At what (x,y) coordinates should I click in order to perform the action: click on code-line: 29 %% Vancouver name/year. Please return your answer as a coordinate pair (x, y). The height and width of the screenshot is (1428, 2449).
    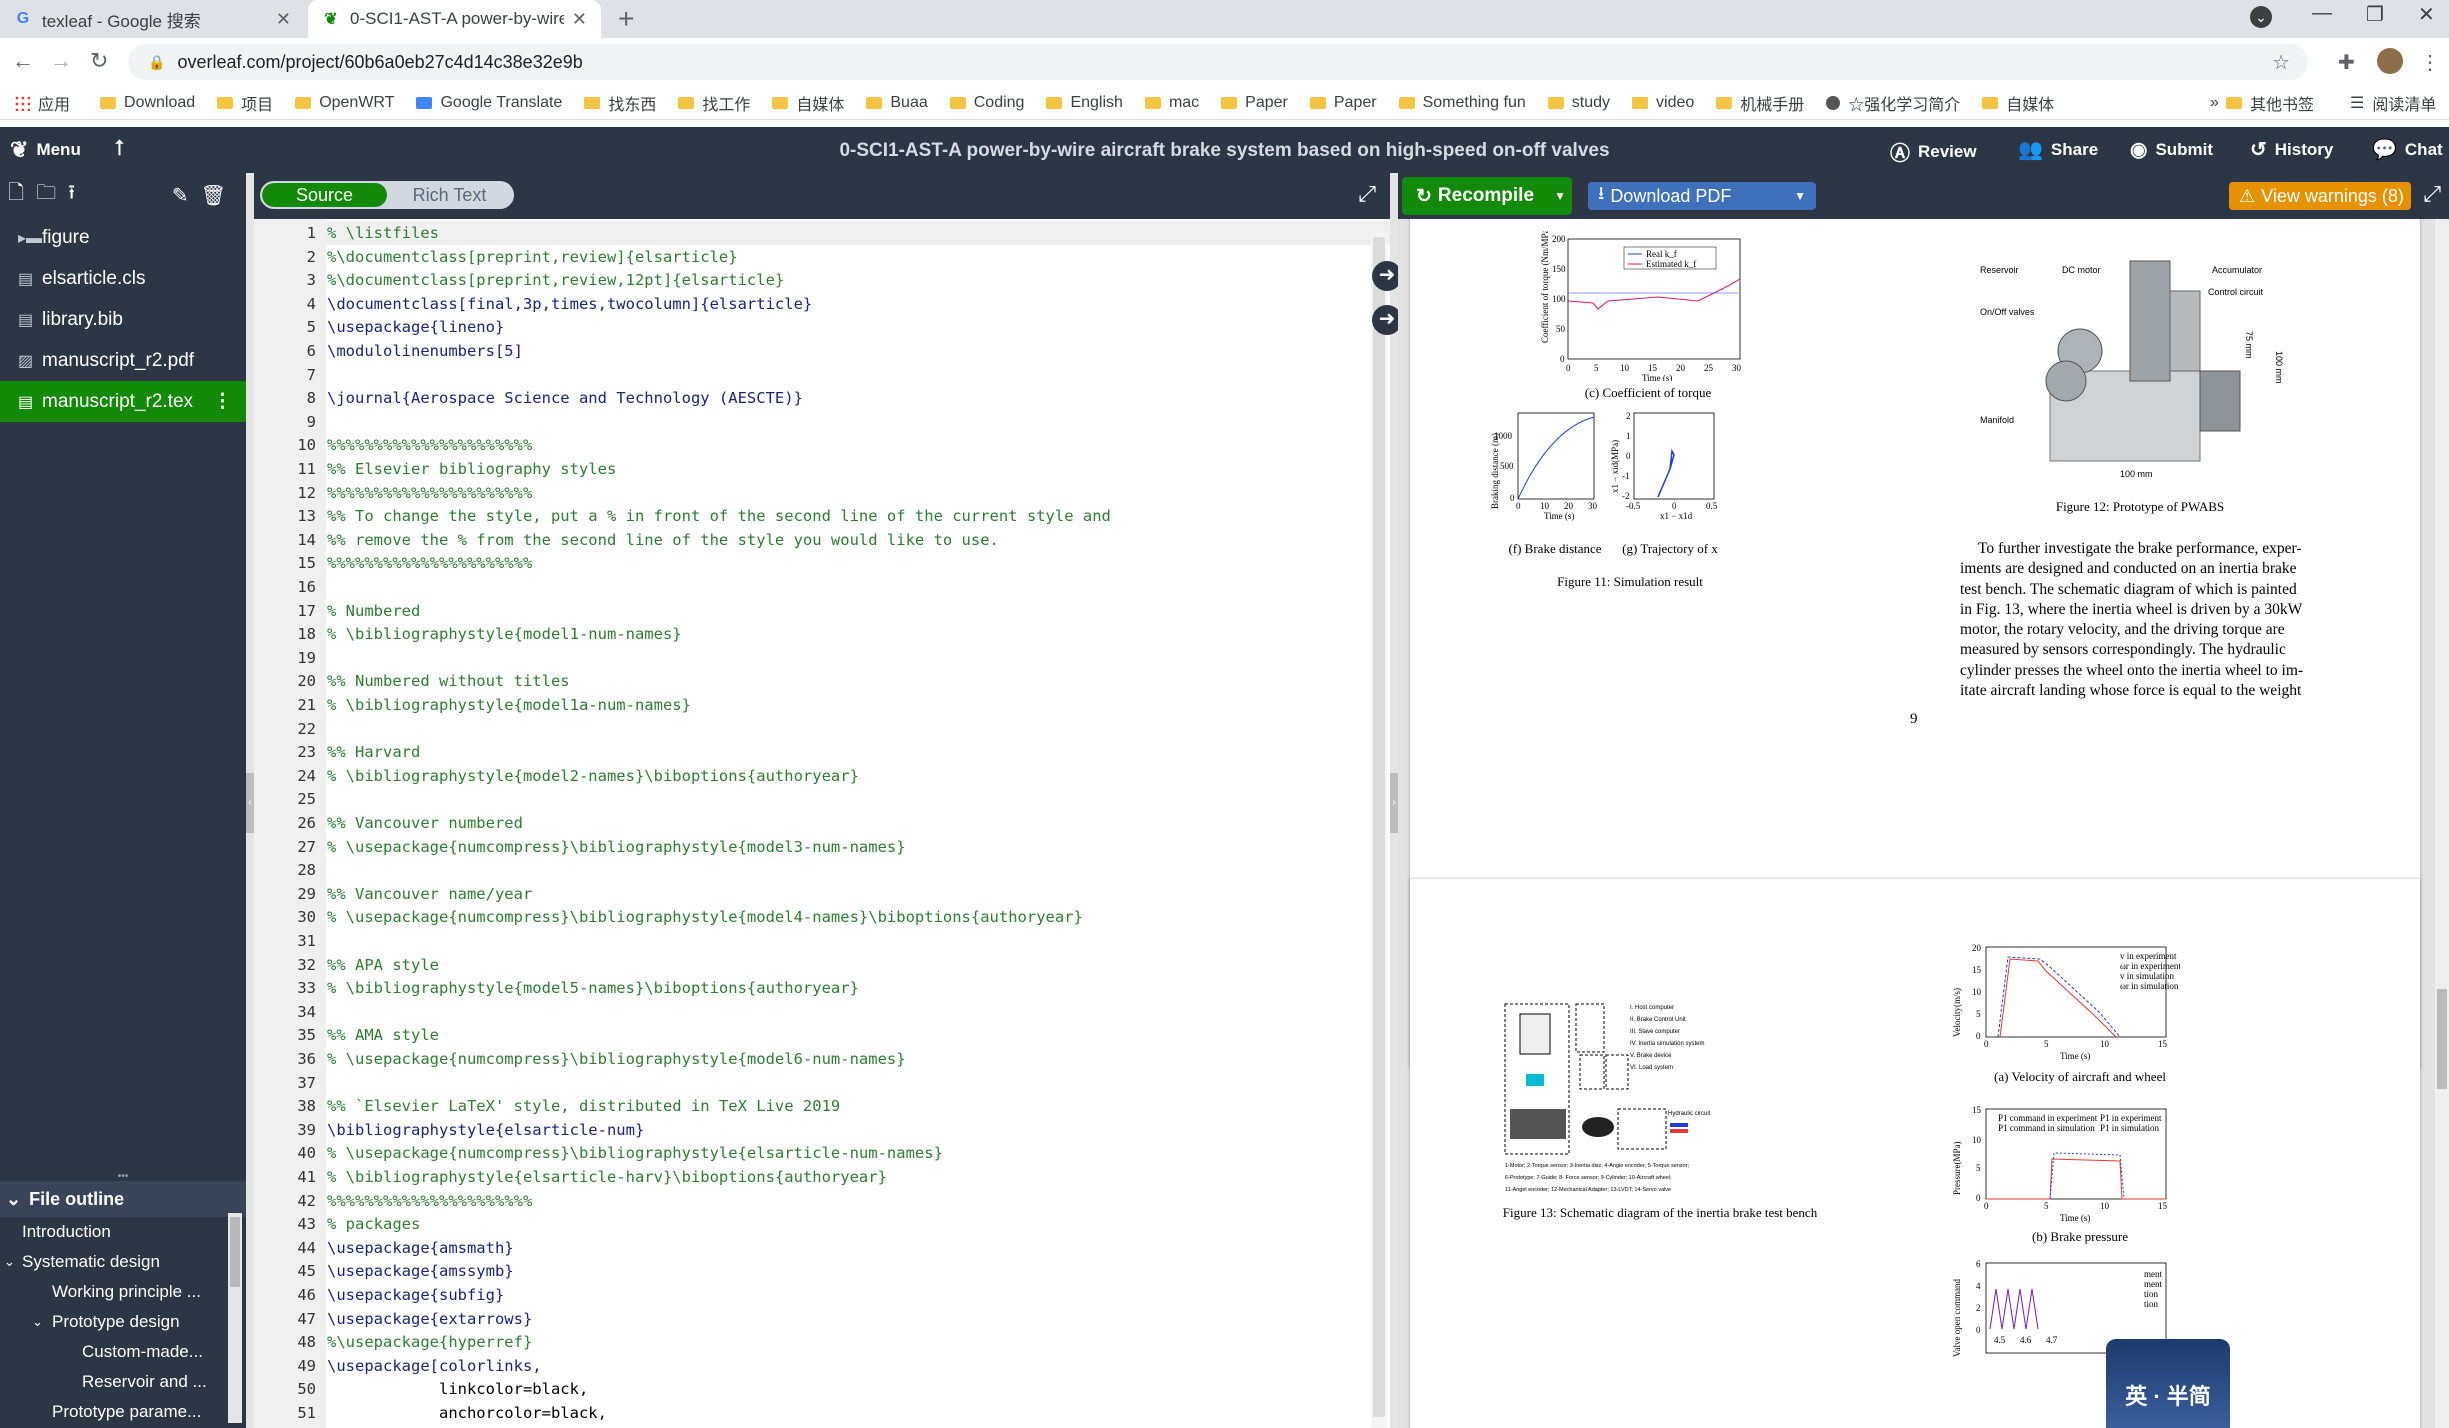
    Looking at the image, I should click on (822, 894).